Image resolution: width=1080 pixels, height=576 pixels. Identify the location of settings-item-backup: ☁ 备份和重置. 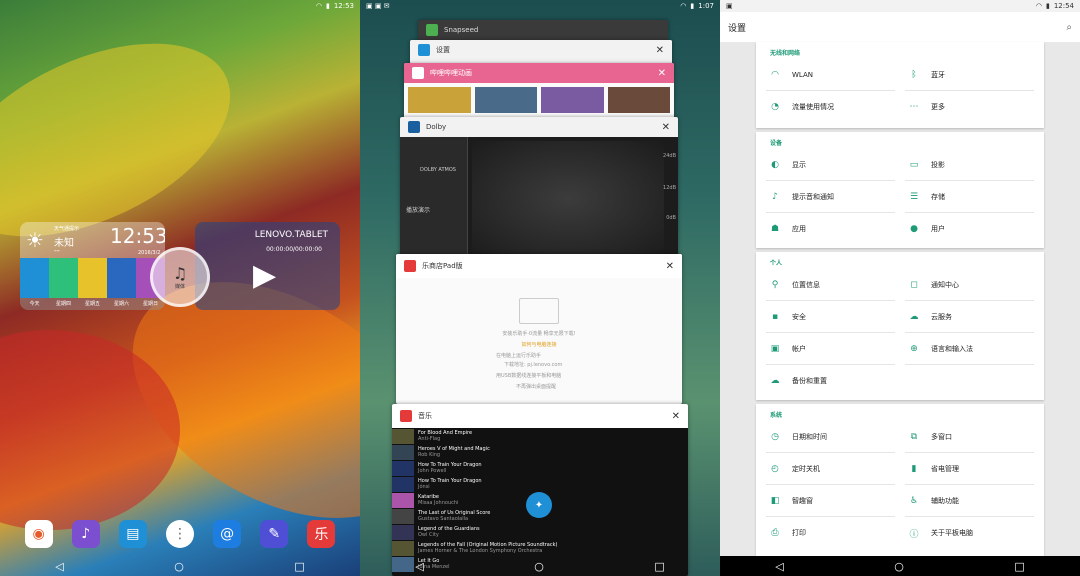
(830, 381).